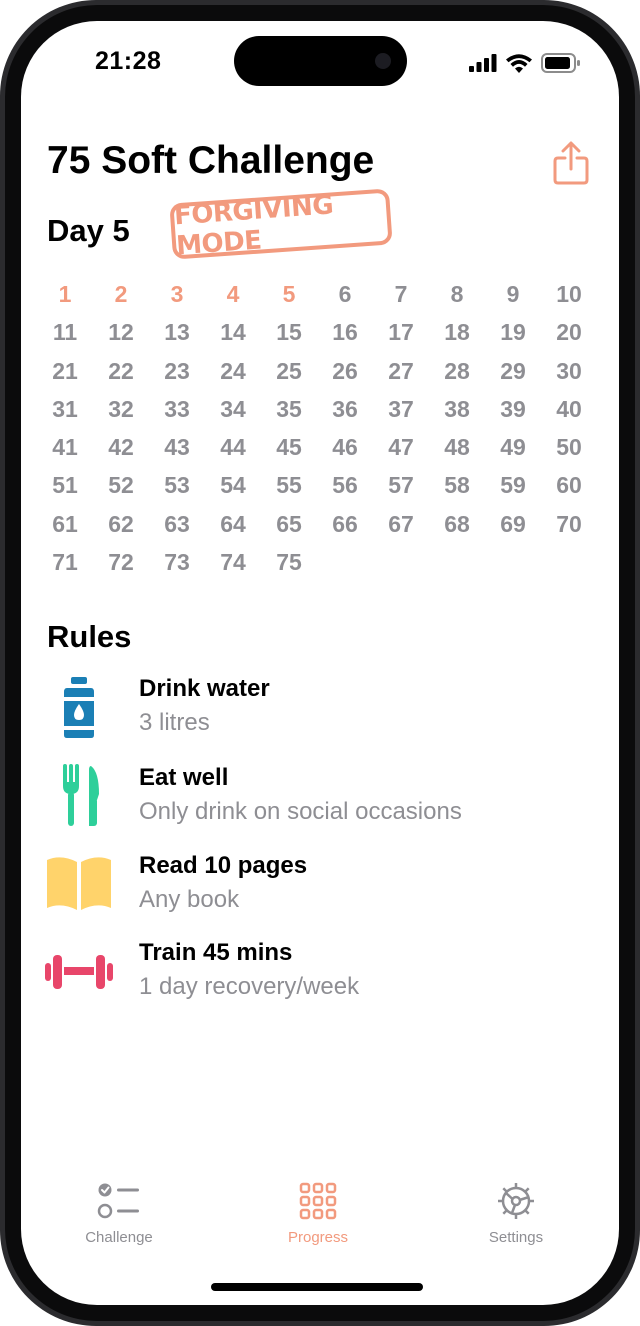  What do you see at coordinates (177, 523) in the screenshot?
I see `day-cell: 63` at bounding box center [177, 523].